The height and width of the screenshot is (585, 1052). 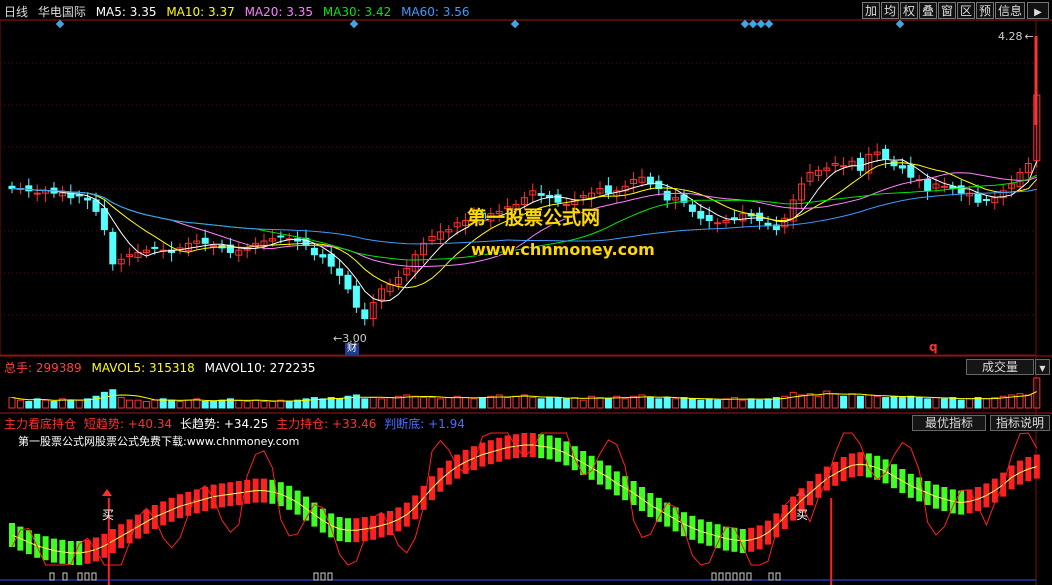 What do you see at coordinates (871, 10) in the screenshot?
I see `add-button: 加` at bounding box center [871, 10].